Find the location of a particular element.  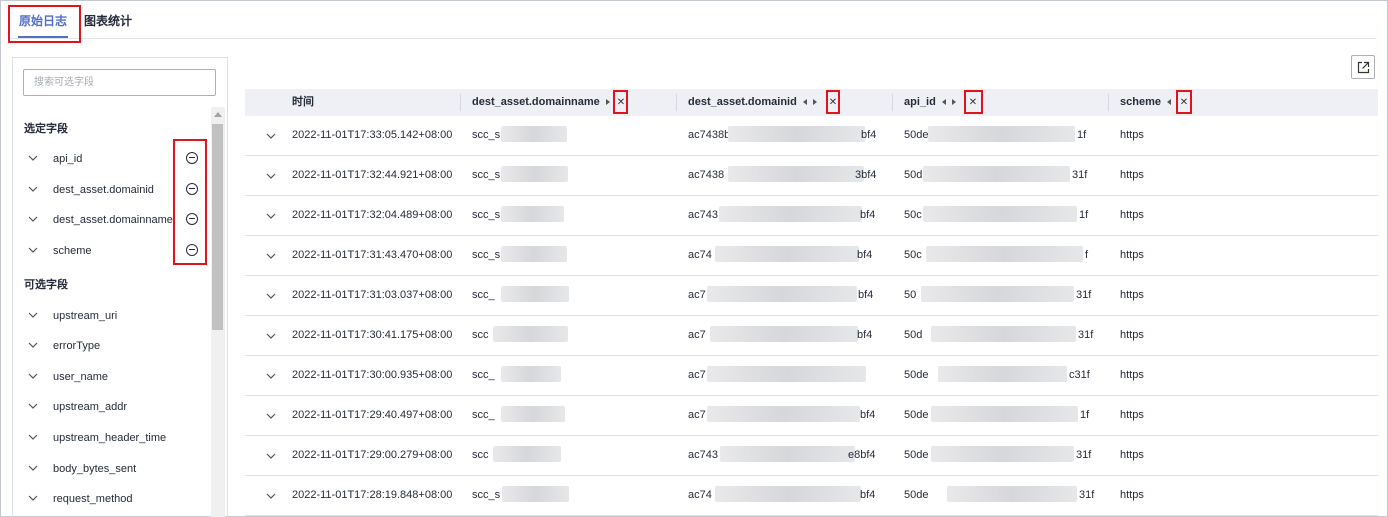

available-field: upstream_addr is located at coordinates (118, 408).